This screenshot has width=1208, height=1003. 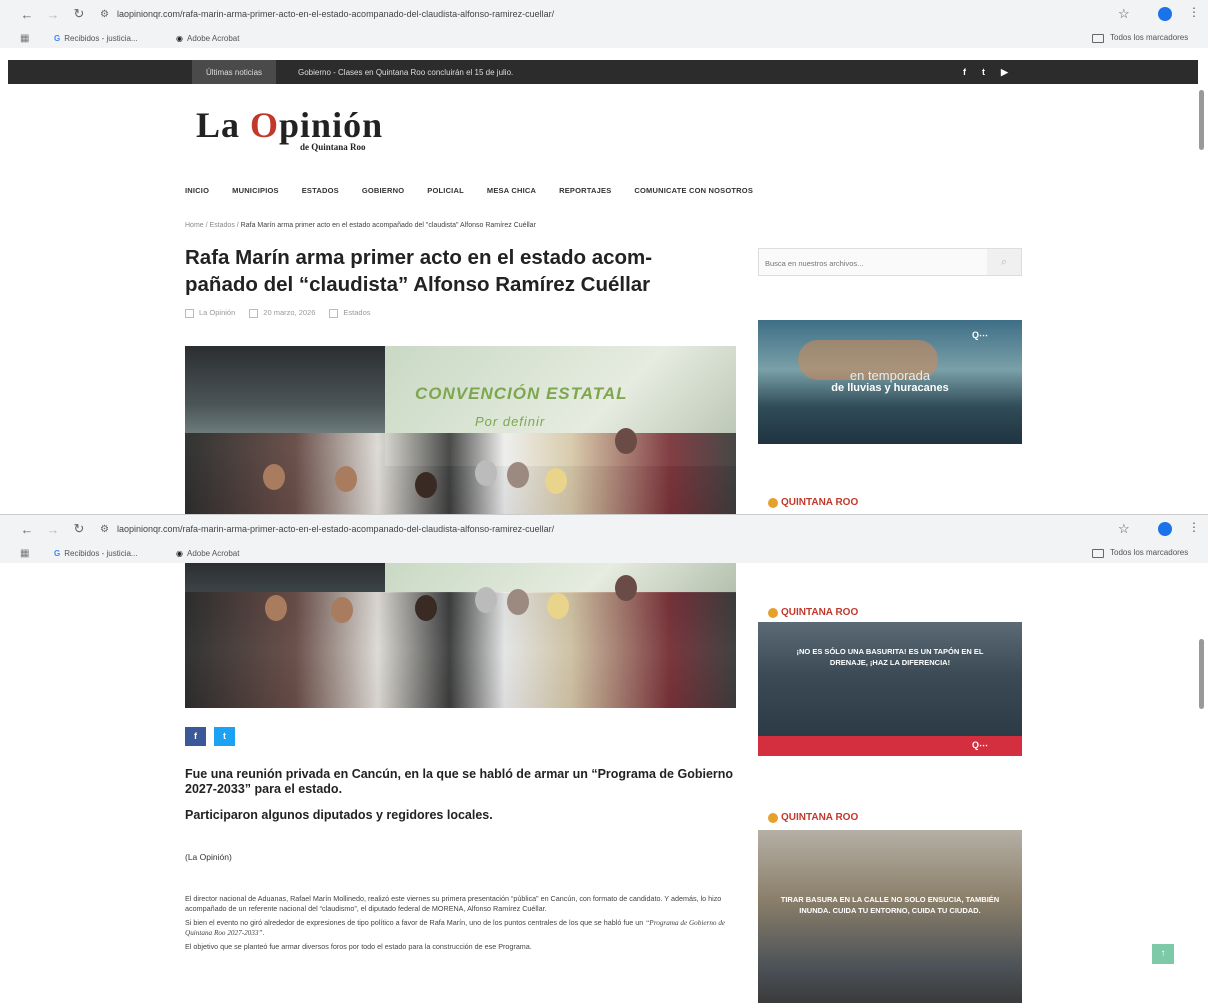 What do you see at coordinates (320, 190) in the screenshot?
I see `nav-item-estados: ESTADOS` at bounding box center [320, 190].